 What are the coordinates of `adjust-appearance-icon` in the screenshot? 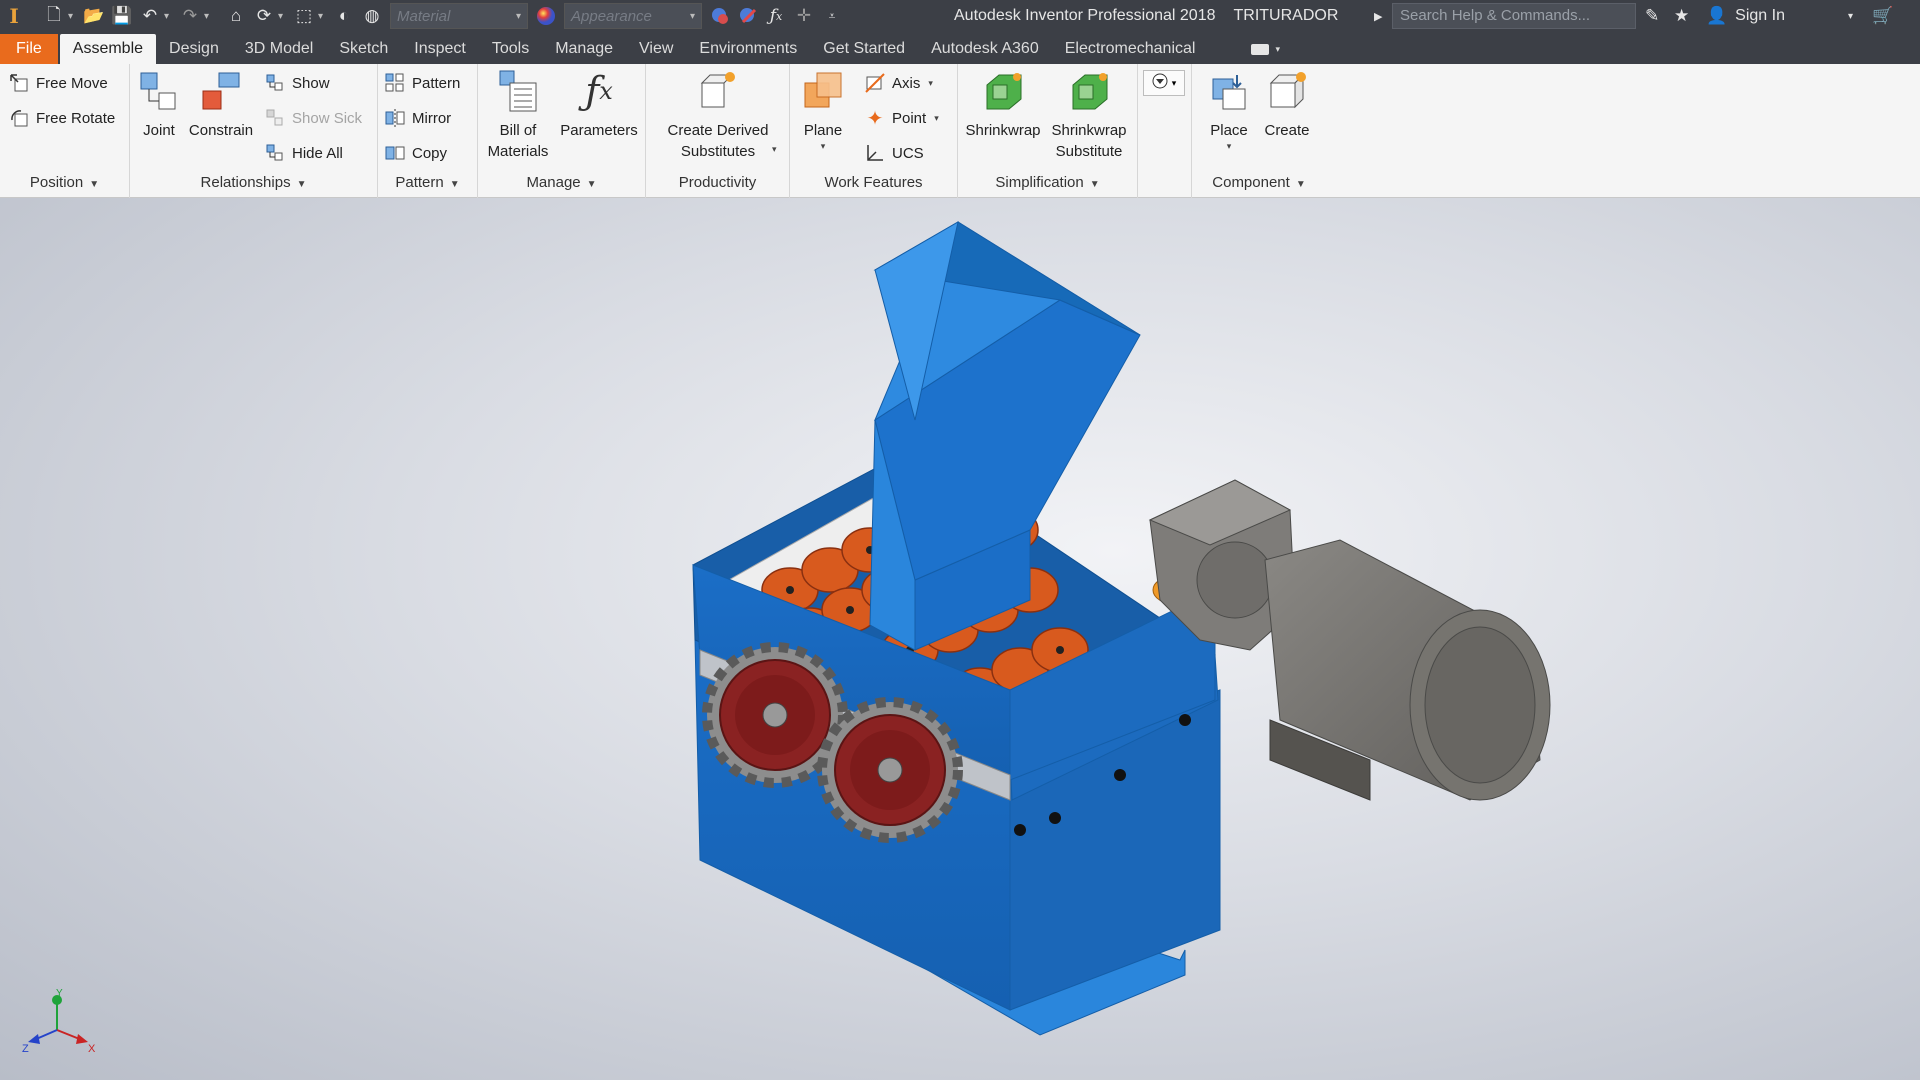 It's located at (720, 16).